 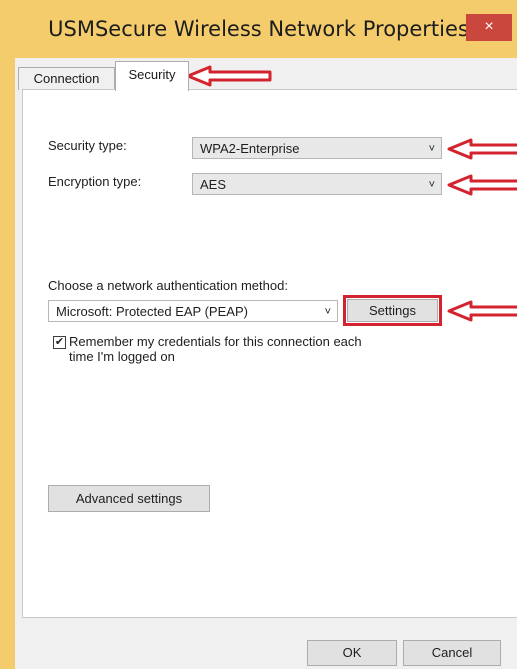 I want to click on auth-method-label: Choose a network authentication method:, so click(x=168, y=285).